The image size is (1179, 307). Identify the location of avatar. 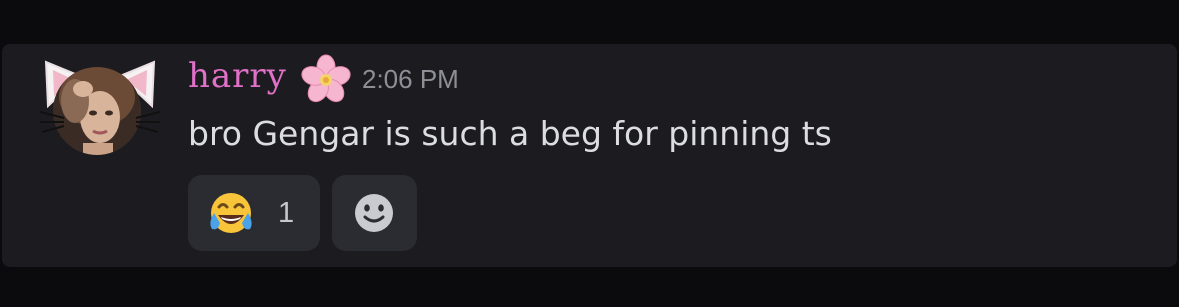
(100, 109).